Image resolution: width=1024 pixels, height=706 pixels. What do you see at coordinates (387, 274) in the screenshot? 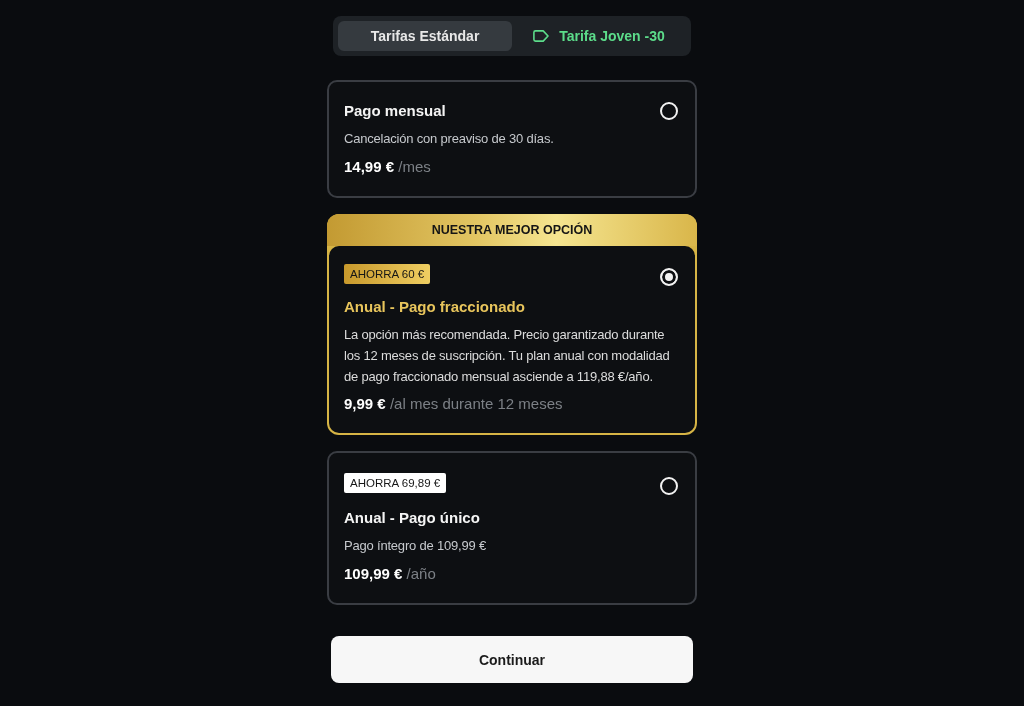
I see `savings-badge: AHORRA 60 €` at bounding box center [387, 274].